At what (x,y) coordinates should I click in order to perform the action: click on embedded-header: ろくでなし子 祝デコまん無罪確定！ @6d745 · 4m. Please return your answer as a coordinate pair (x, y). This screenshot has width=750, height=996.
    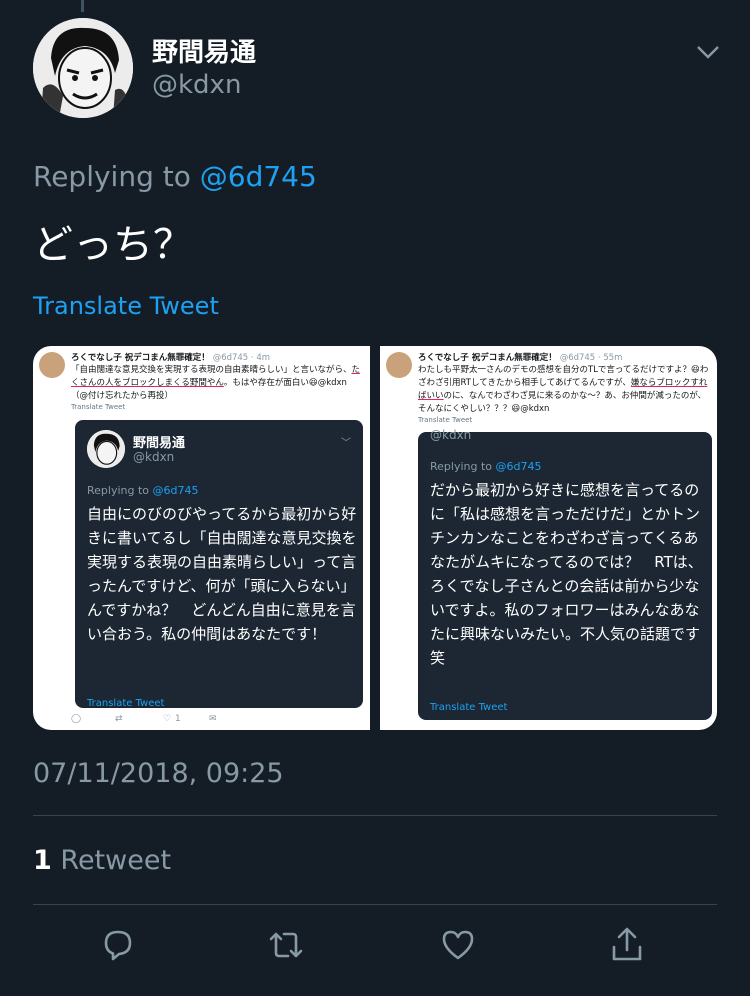
    Looking at the image, I should click on (170, 357).